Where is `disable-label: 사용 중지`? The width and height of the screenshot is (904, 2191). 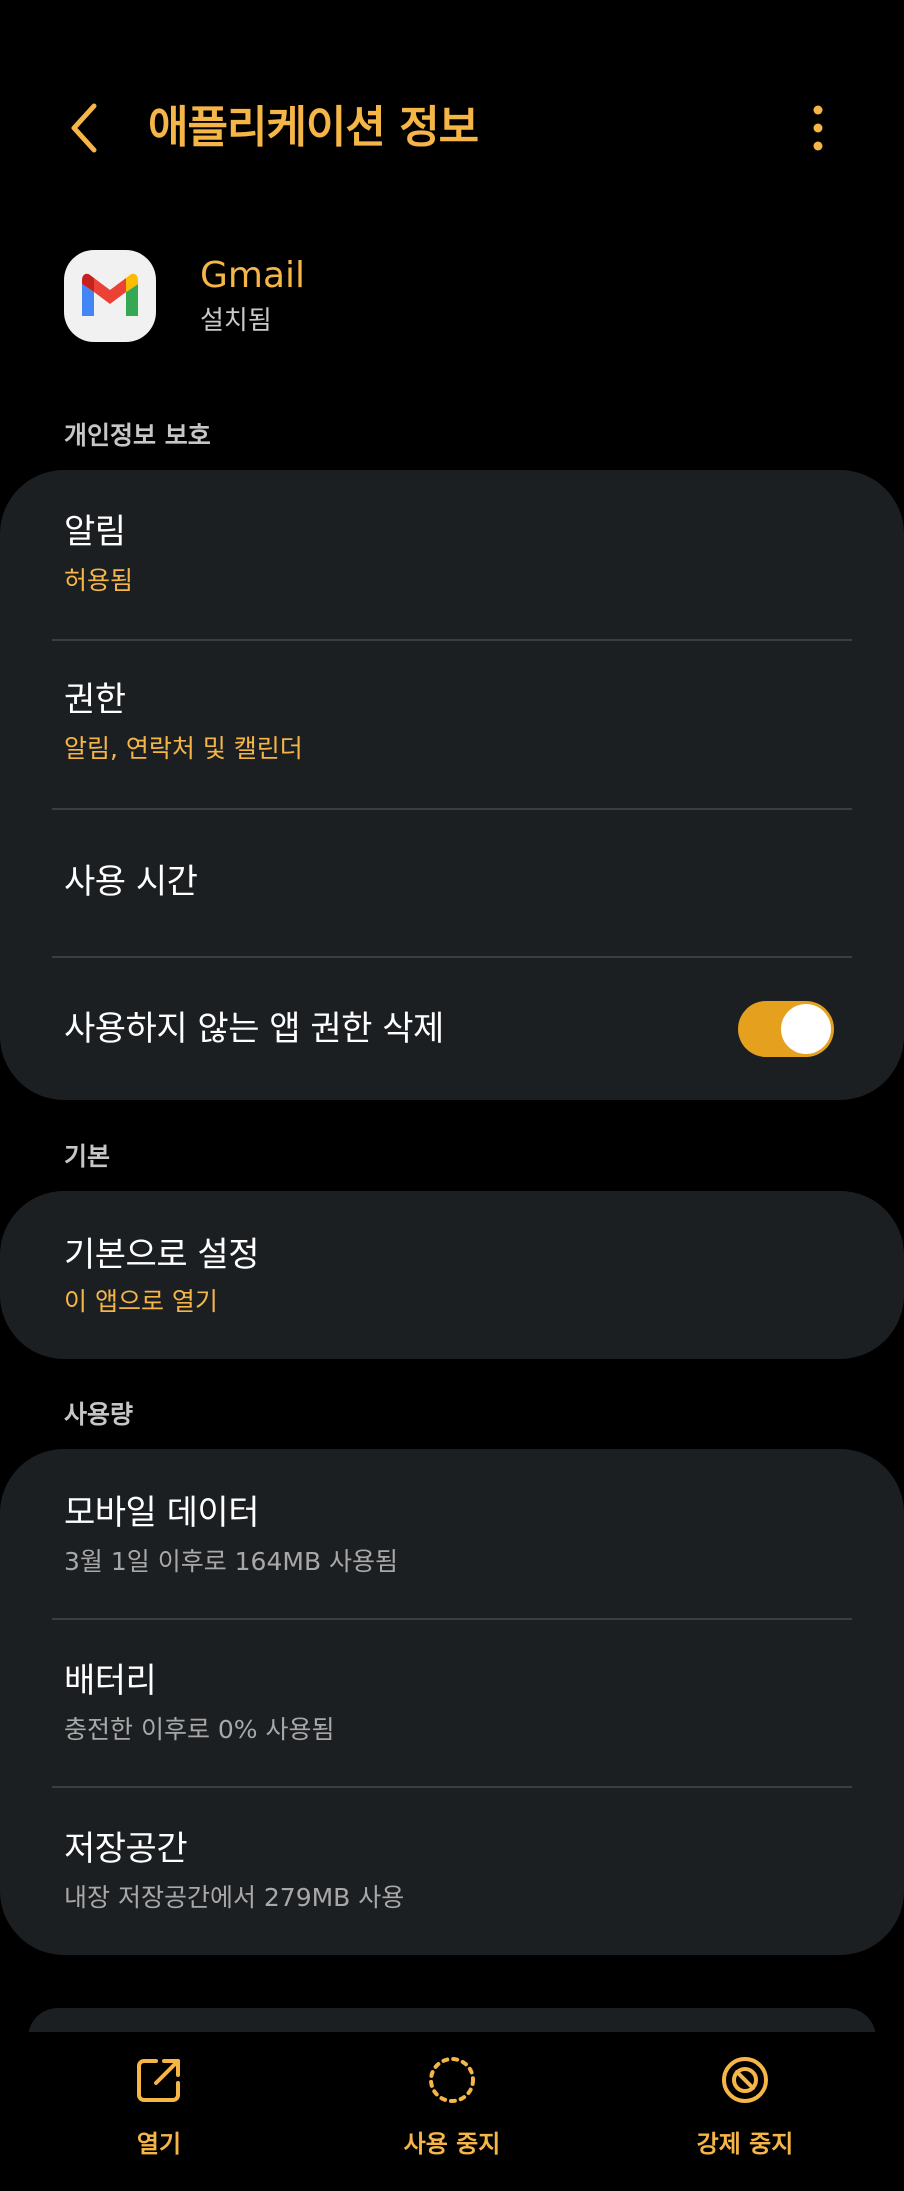 disable-label: 사용 중지 is located at coordinates (452, 2144).